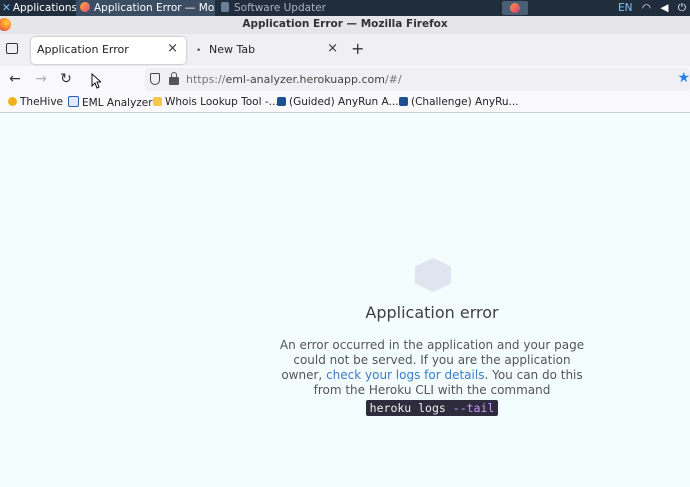 This screenshot has height=487, width=690. I want to click on wifi-icon: ◠, so click(646, 8).